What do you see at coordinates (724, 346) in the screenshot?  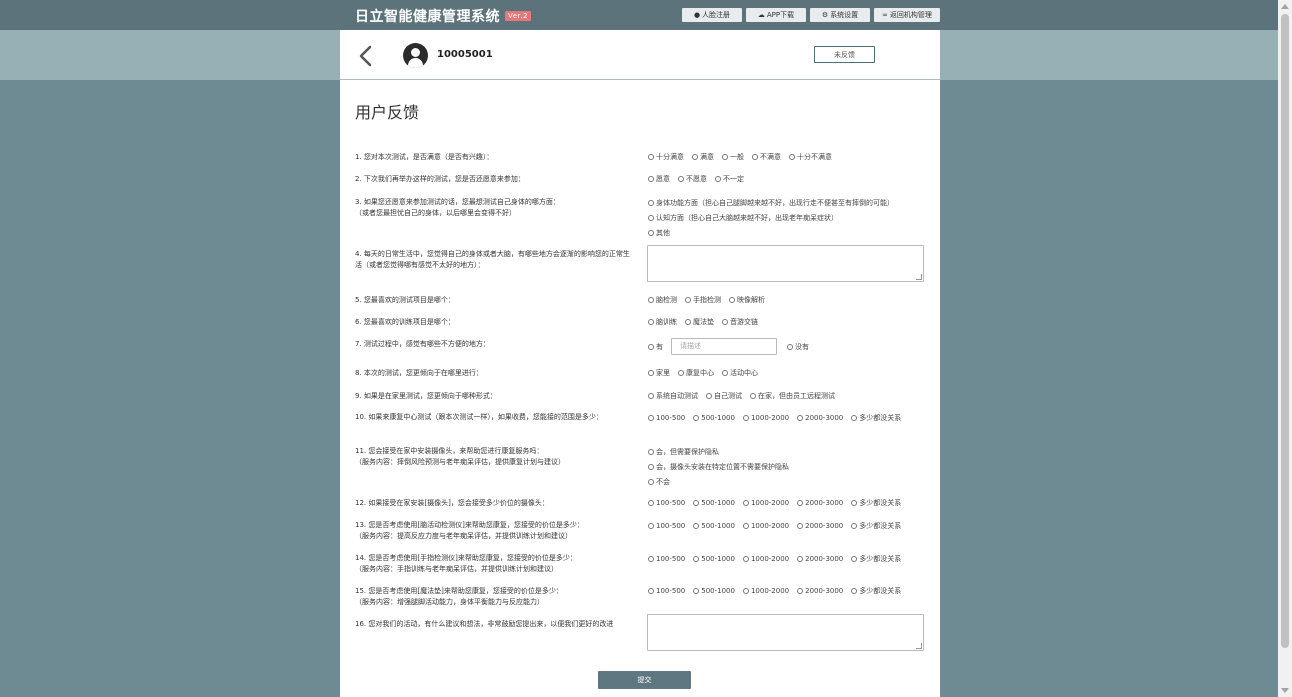 I see `inconvenience-input: 请描述` at bounding box center [724, 346].